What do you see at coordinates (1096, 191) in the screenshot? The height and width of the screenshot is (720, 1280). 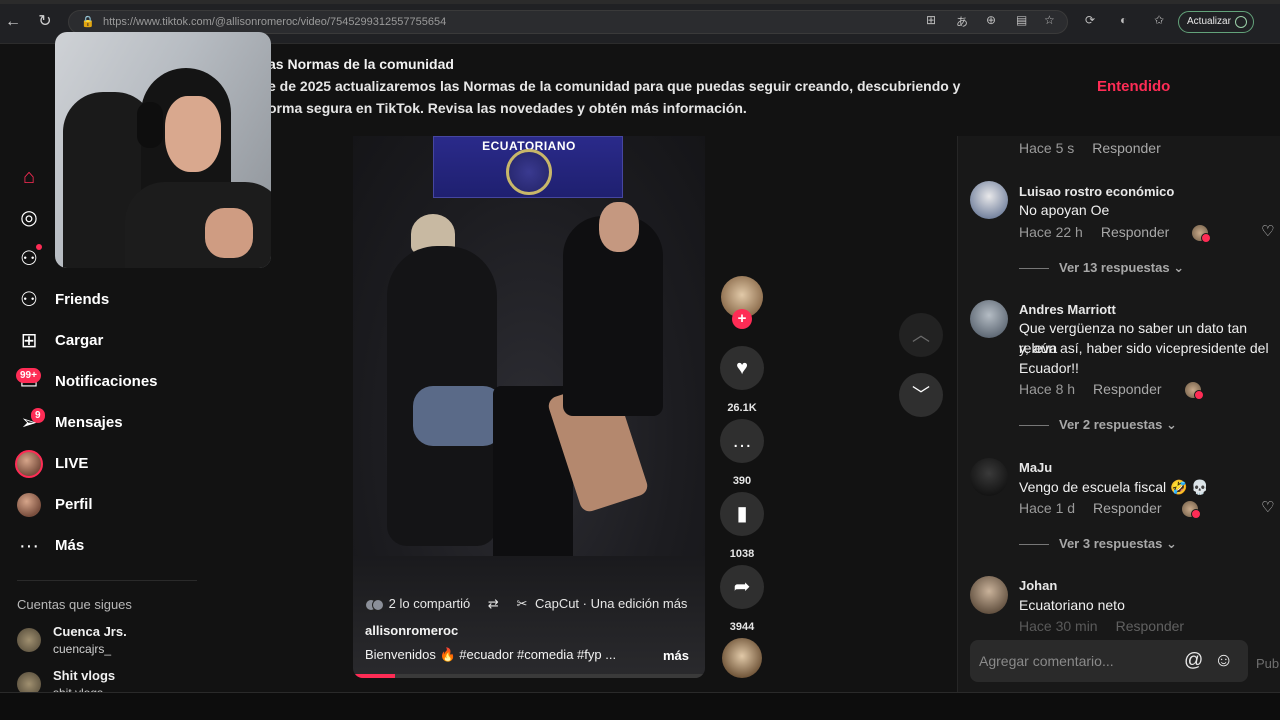 I see `commenter-name: Luisao rostro económico` at bounding box center [1096, 191].